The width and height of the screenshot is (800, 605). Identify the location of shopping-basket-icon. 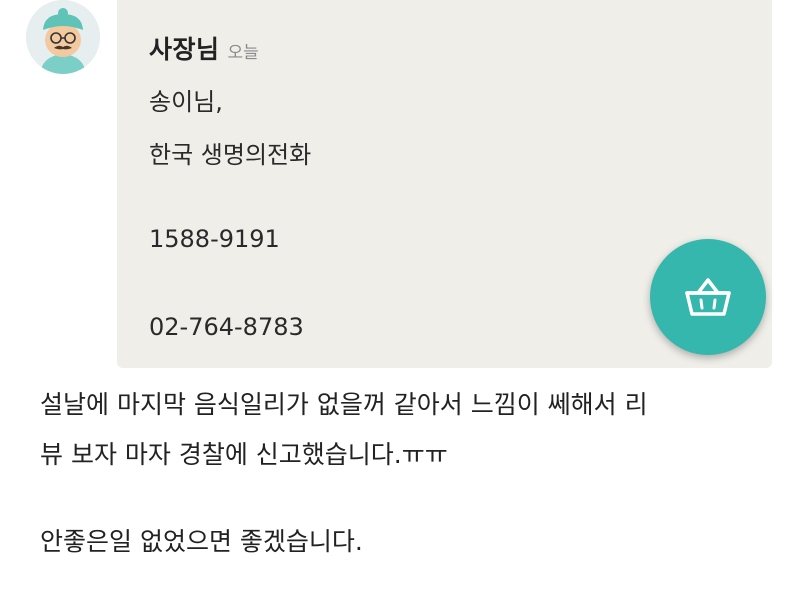
(708, 297).